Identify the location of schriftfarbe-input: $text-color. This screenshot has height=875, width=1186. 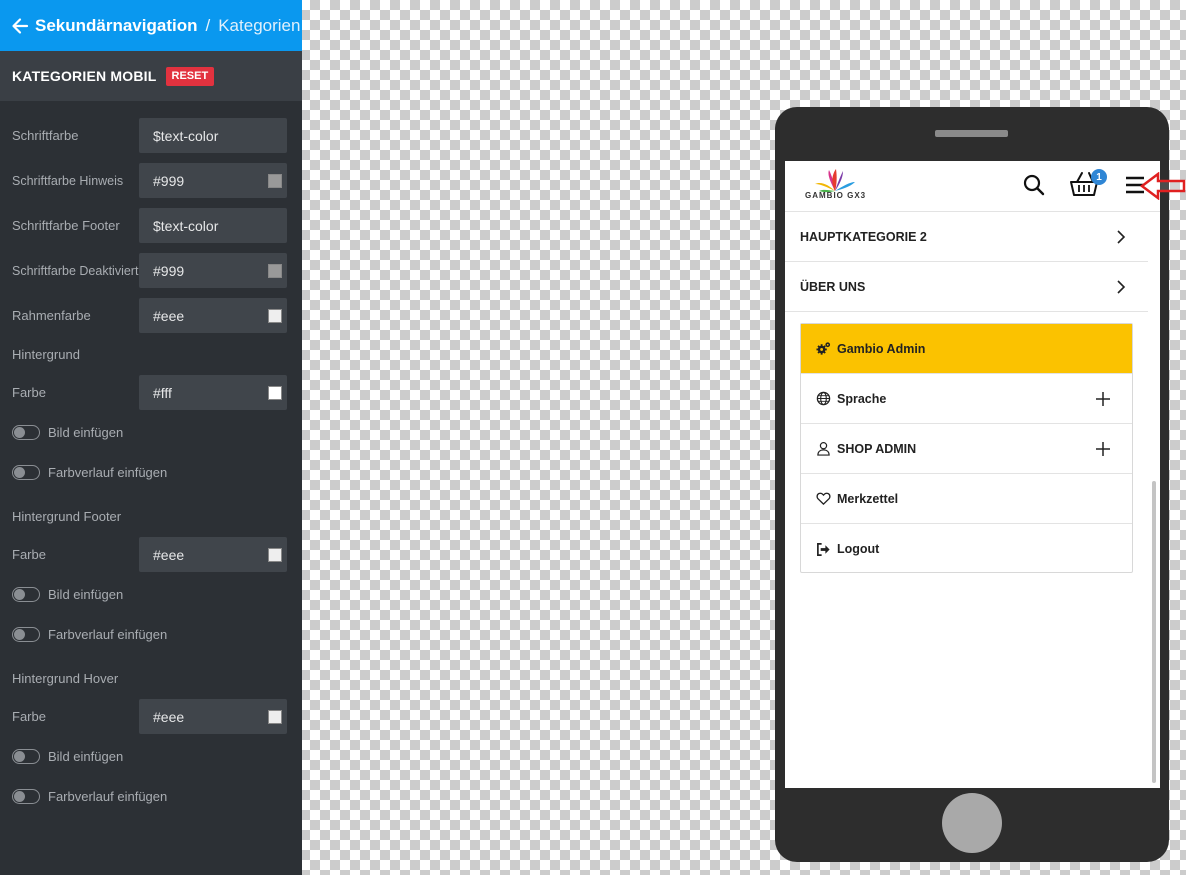
(213, 135).